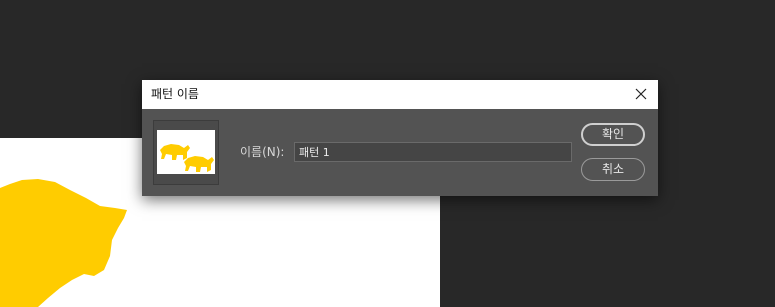 This screenshot has height=307, width=775. Describe the element at coordinates (613, 169) in the screenshot. I see `cancel-button: 취소` at that location.